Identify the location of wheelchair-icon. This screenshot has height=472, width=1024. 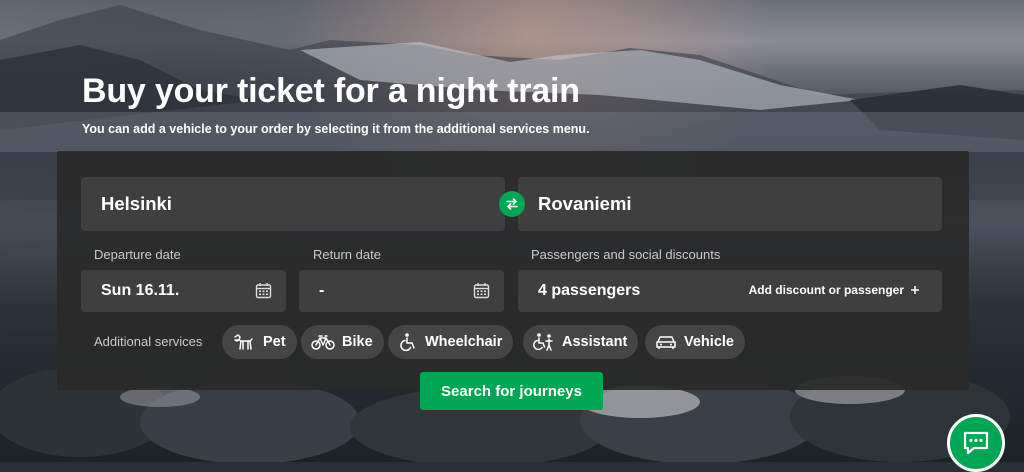
(407, 342).